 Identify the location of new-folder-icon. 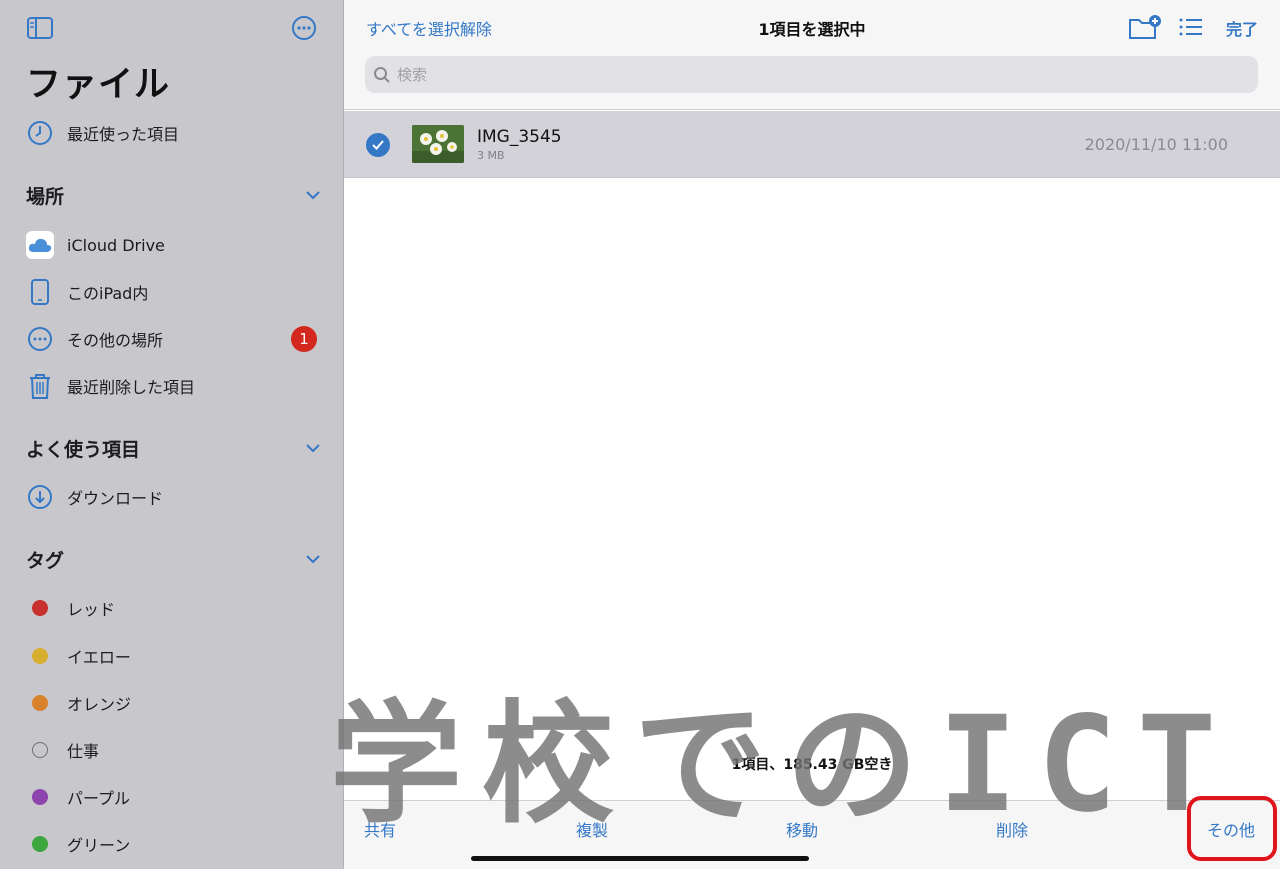
(1145, 27).